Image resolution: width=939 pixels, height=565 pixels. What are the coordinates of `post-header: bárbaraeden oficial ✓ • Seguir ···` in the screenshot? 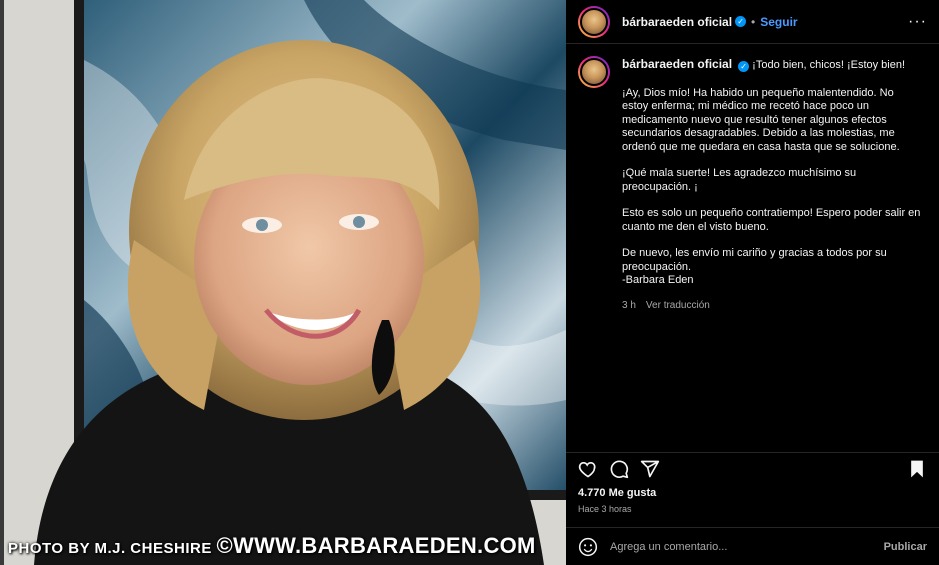 It's located at (752, 22).